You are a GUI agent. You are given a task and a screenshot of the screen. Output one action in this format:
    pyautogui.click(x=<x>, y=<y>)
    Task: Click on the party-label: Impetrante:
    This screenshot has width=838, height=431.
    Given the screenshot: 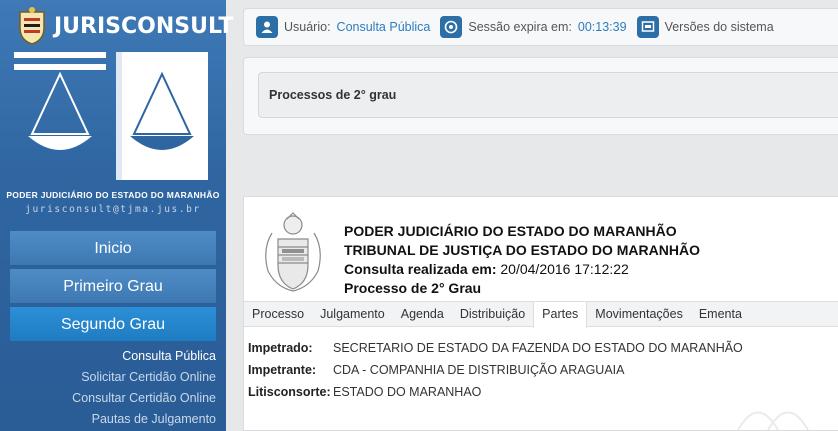 What is the action you would take?
    pyautogui.click(x=282, y=370)
    